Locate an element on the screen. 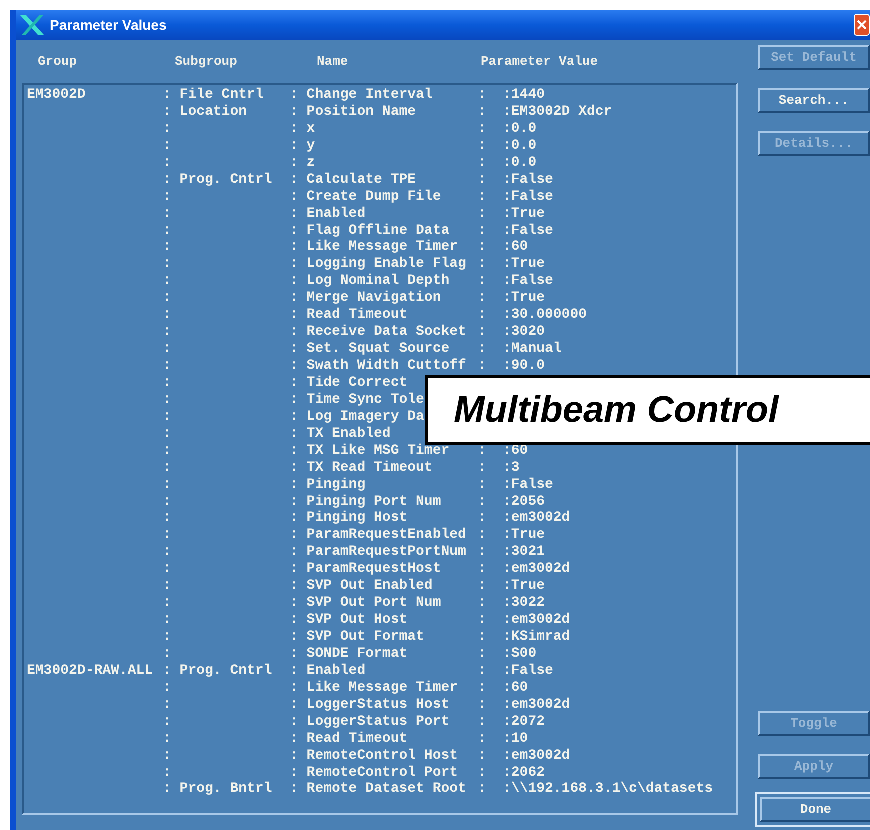 The image size is (870, 830). table-cell: :3021 is located at coordinates (524, 552).